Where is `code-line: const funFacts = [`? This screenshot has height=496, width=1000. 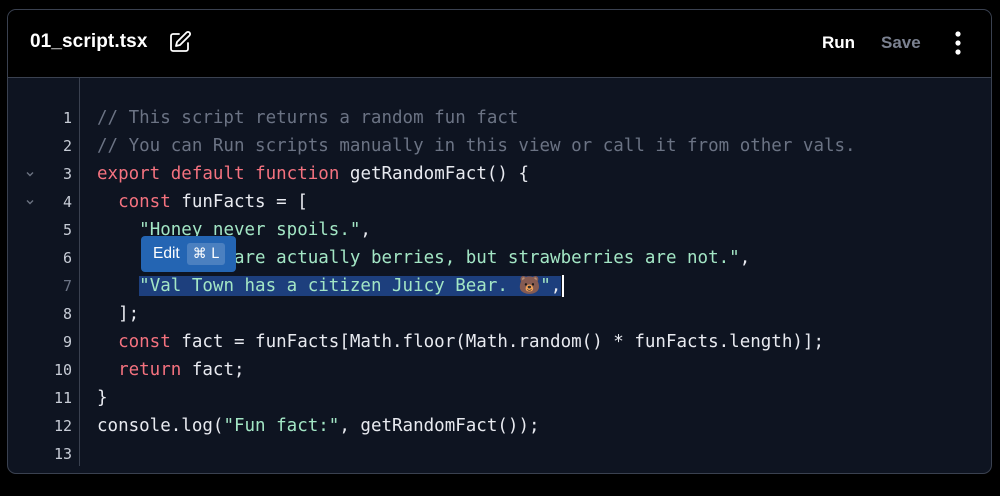
code-line: const funFacts = [ is located at coordinates (202, 202).